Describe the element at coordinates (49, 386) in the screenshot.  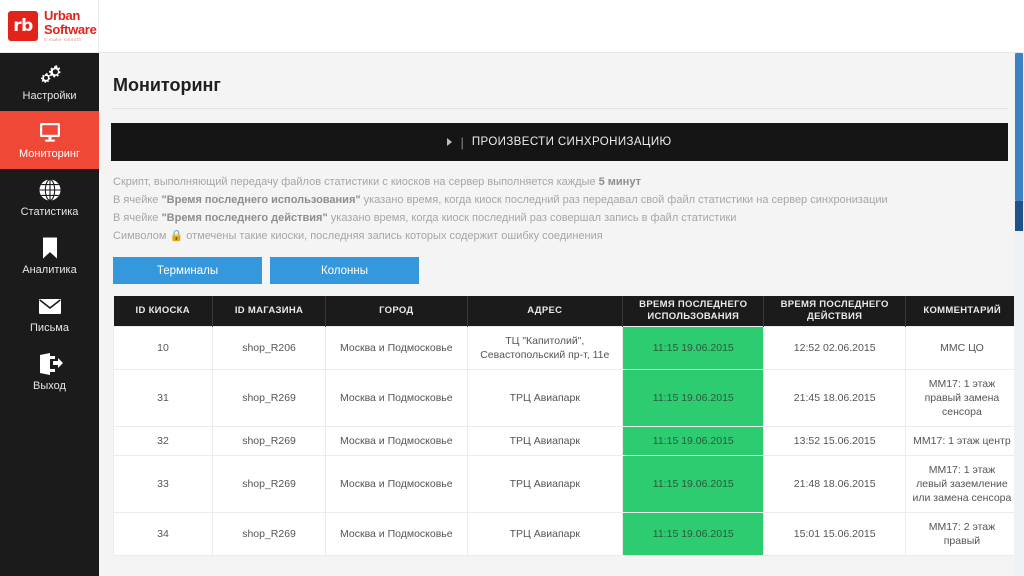
I see `sidebar-label-logout: Выход` at that location.